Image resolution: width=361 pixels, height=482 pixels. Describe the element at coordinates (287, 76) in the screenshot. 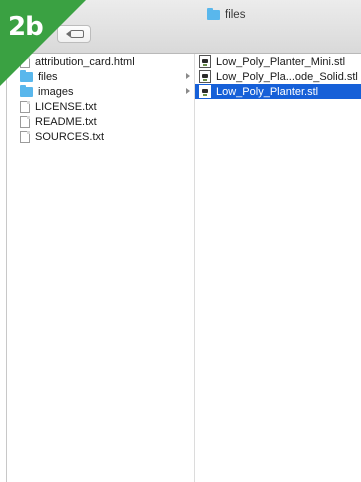

I see `file-name: Low_Poly_Pla...ode_Solid.stl` at that location.